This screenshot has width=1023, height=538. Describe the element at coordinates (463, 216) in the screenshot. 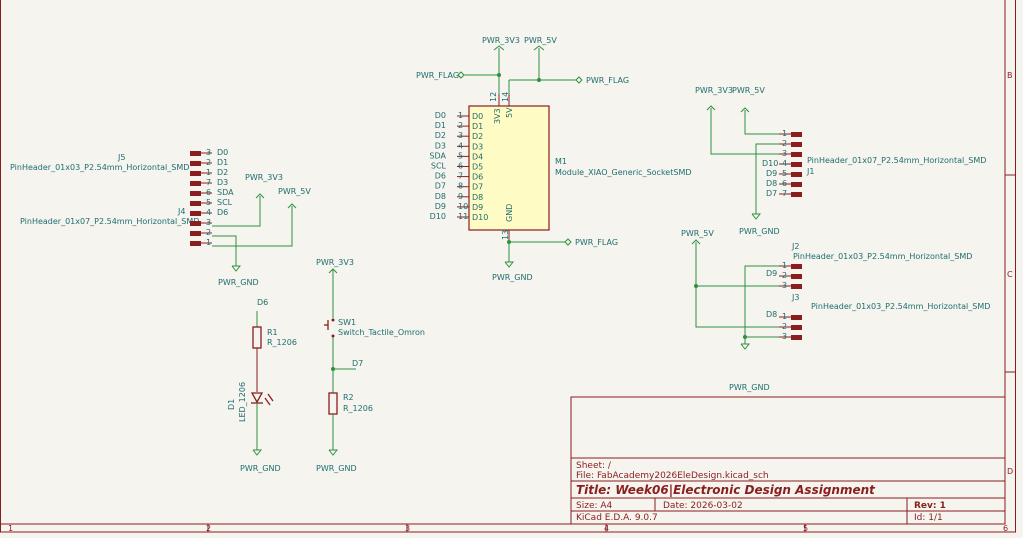

I see `m1-pin-num: 11` at that location.